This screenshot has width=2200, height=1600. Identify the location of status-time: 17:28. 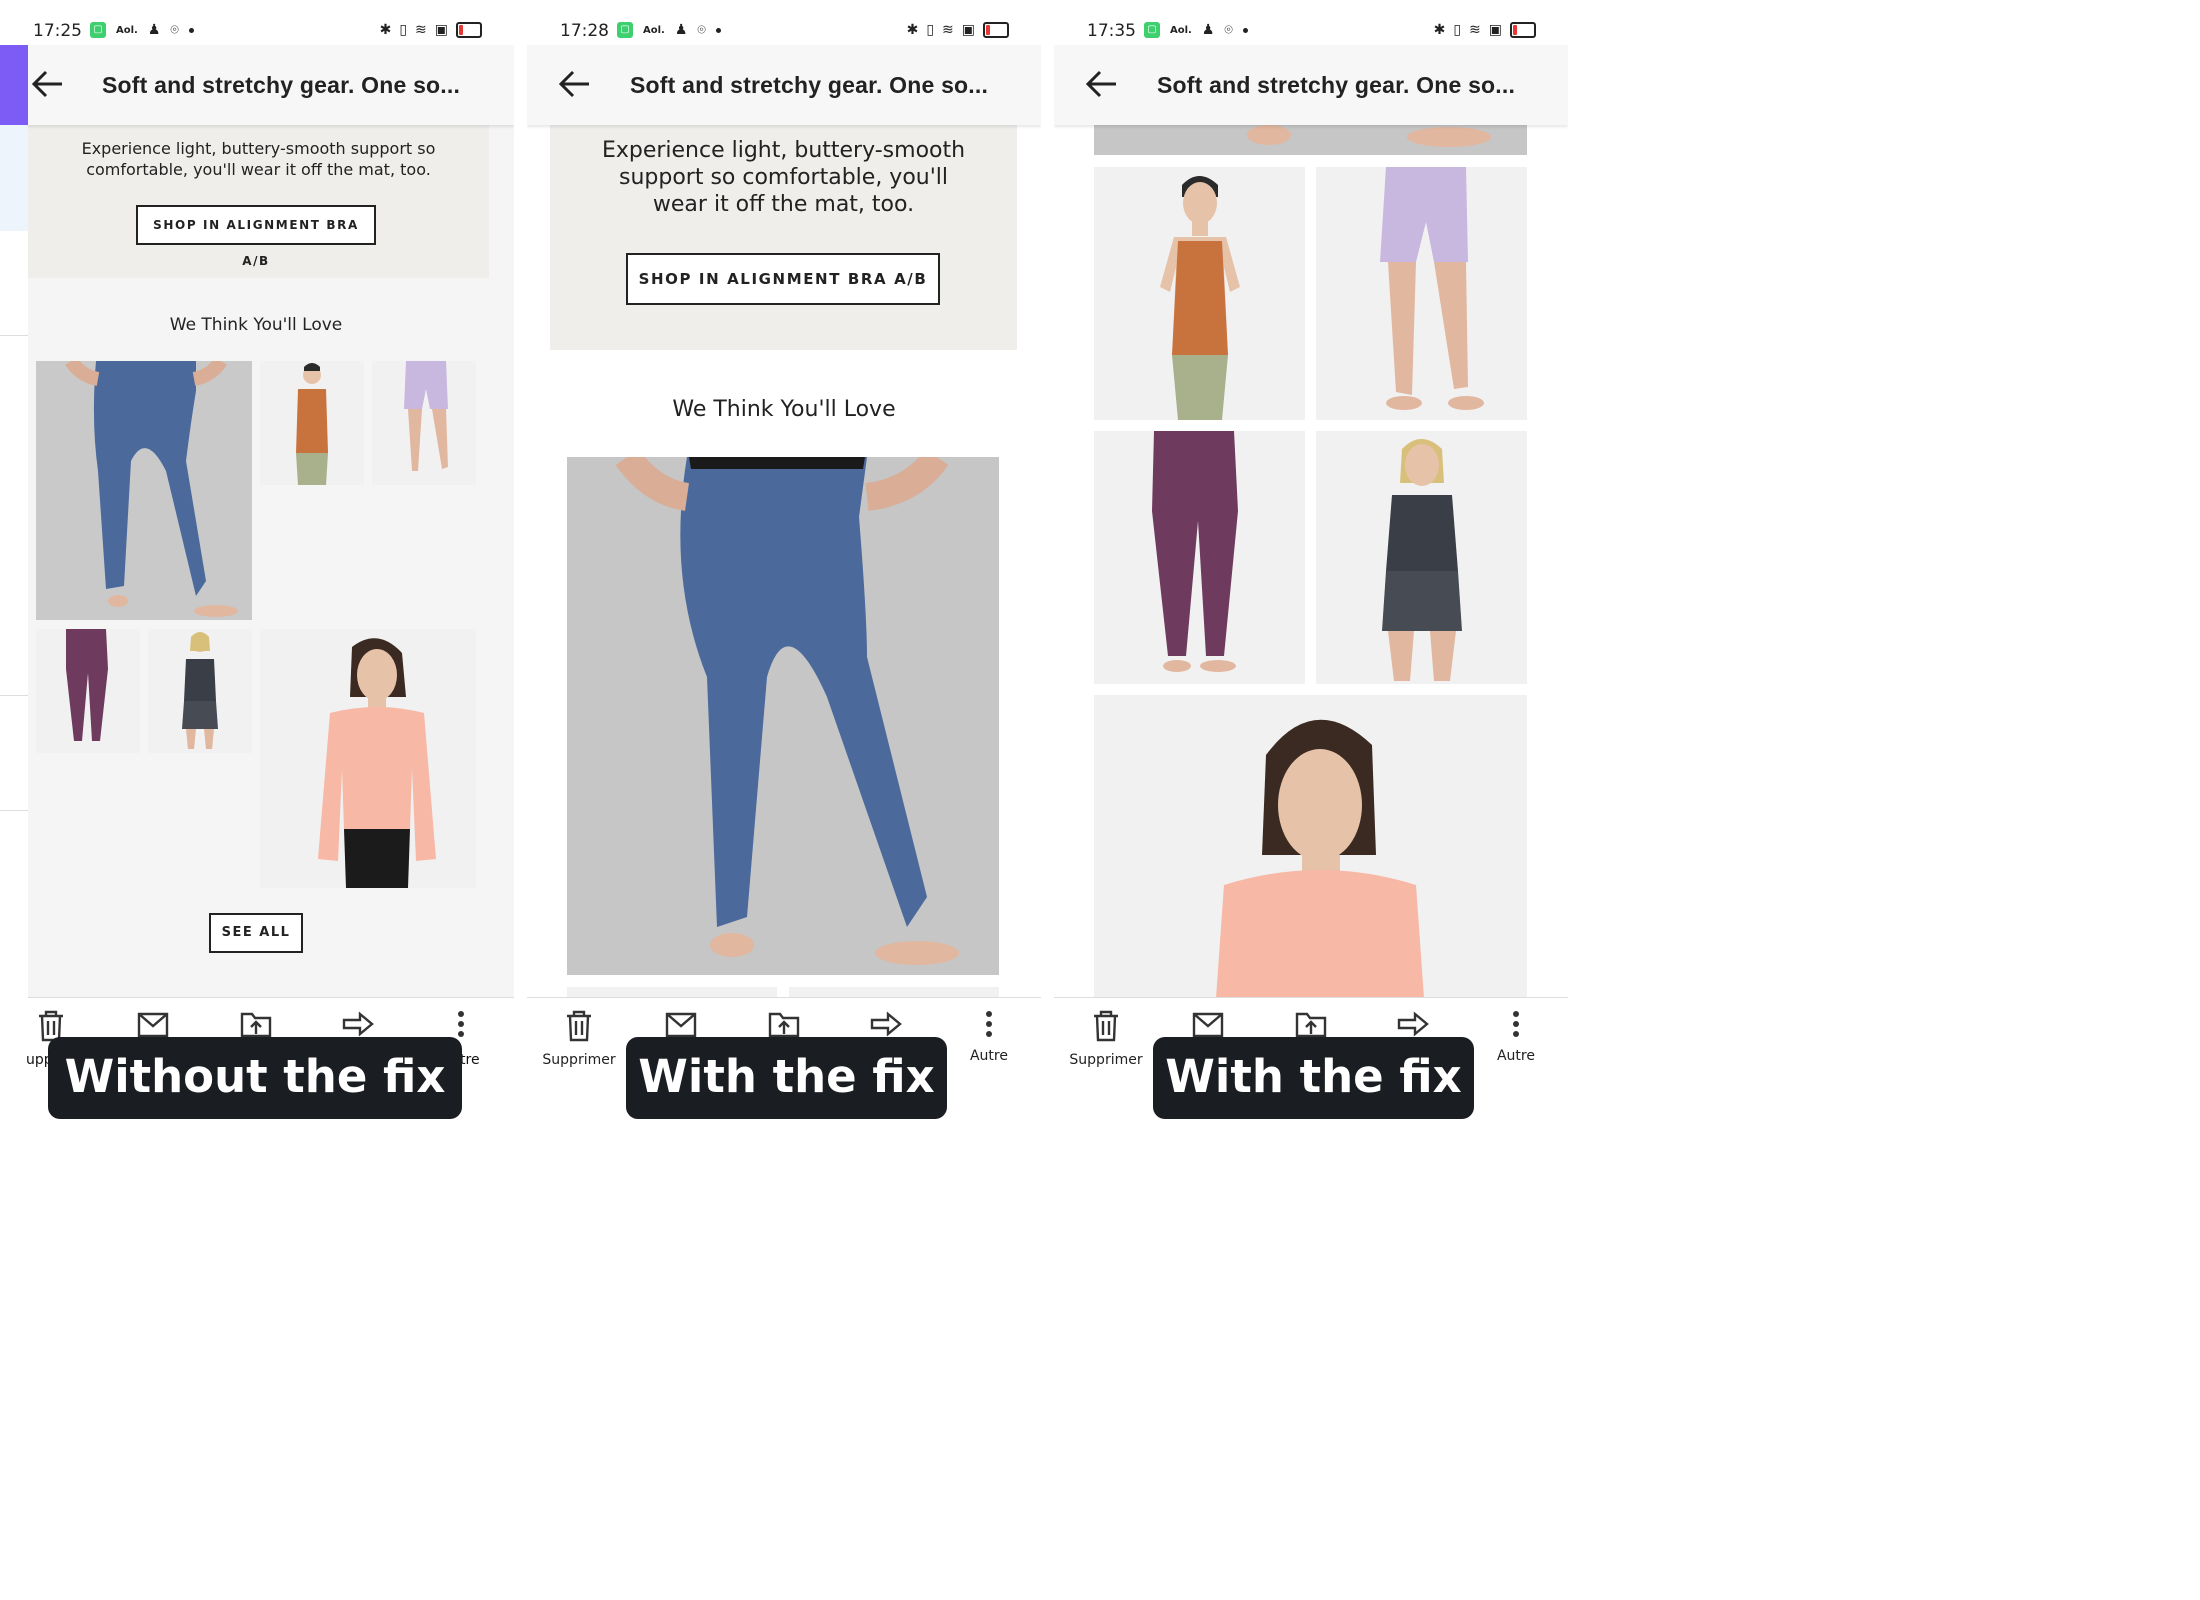
(584, 31).